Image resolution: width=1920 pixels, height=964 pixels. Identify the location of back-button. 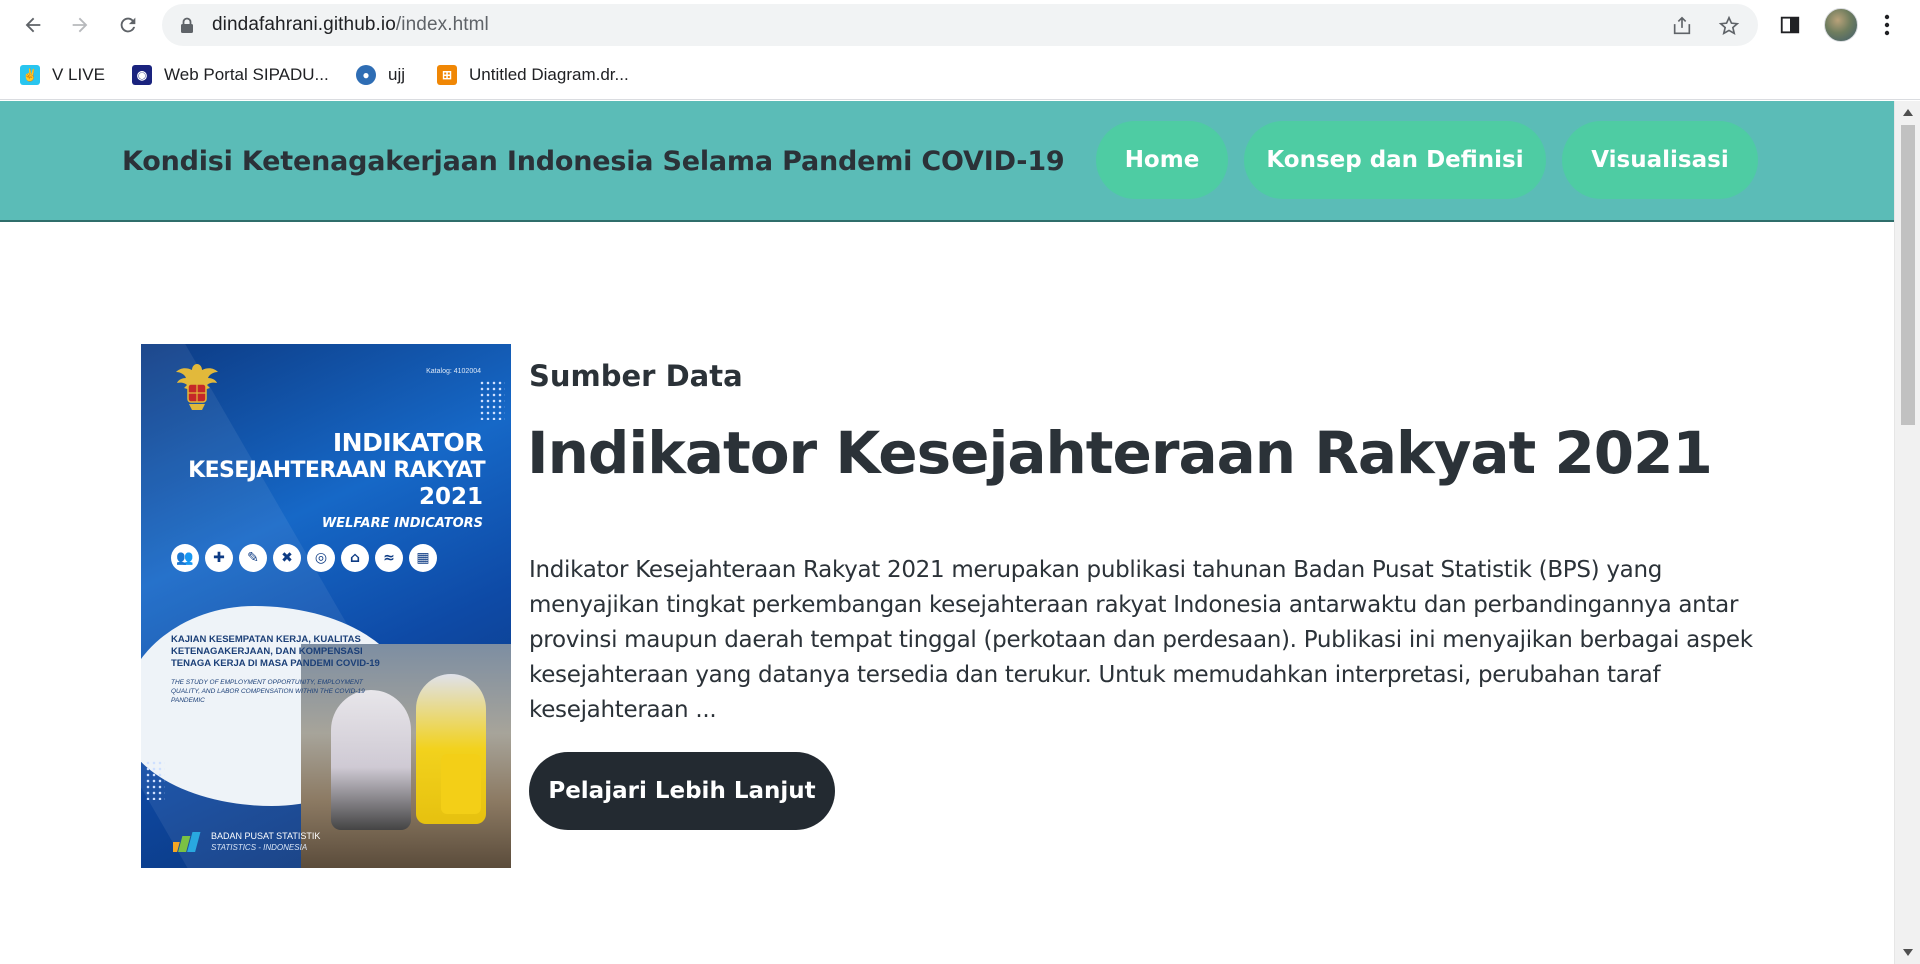
(33, 25).